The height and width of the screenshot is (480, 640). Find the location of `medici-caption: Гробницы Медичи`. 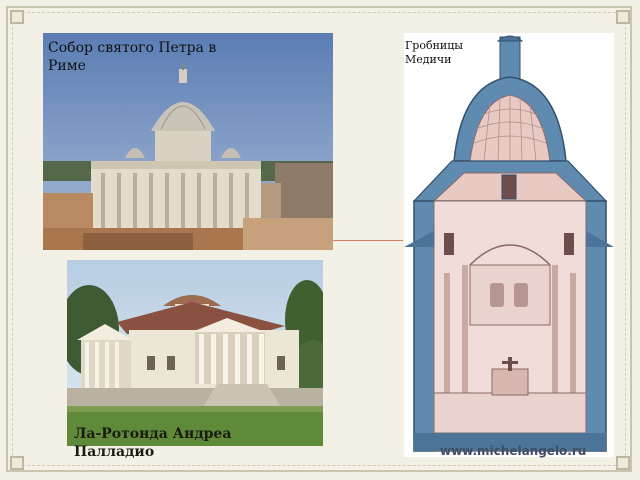

medici-caption: Гробницы Медичи is located at coordinates (434, 53).